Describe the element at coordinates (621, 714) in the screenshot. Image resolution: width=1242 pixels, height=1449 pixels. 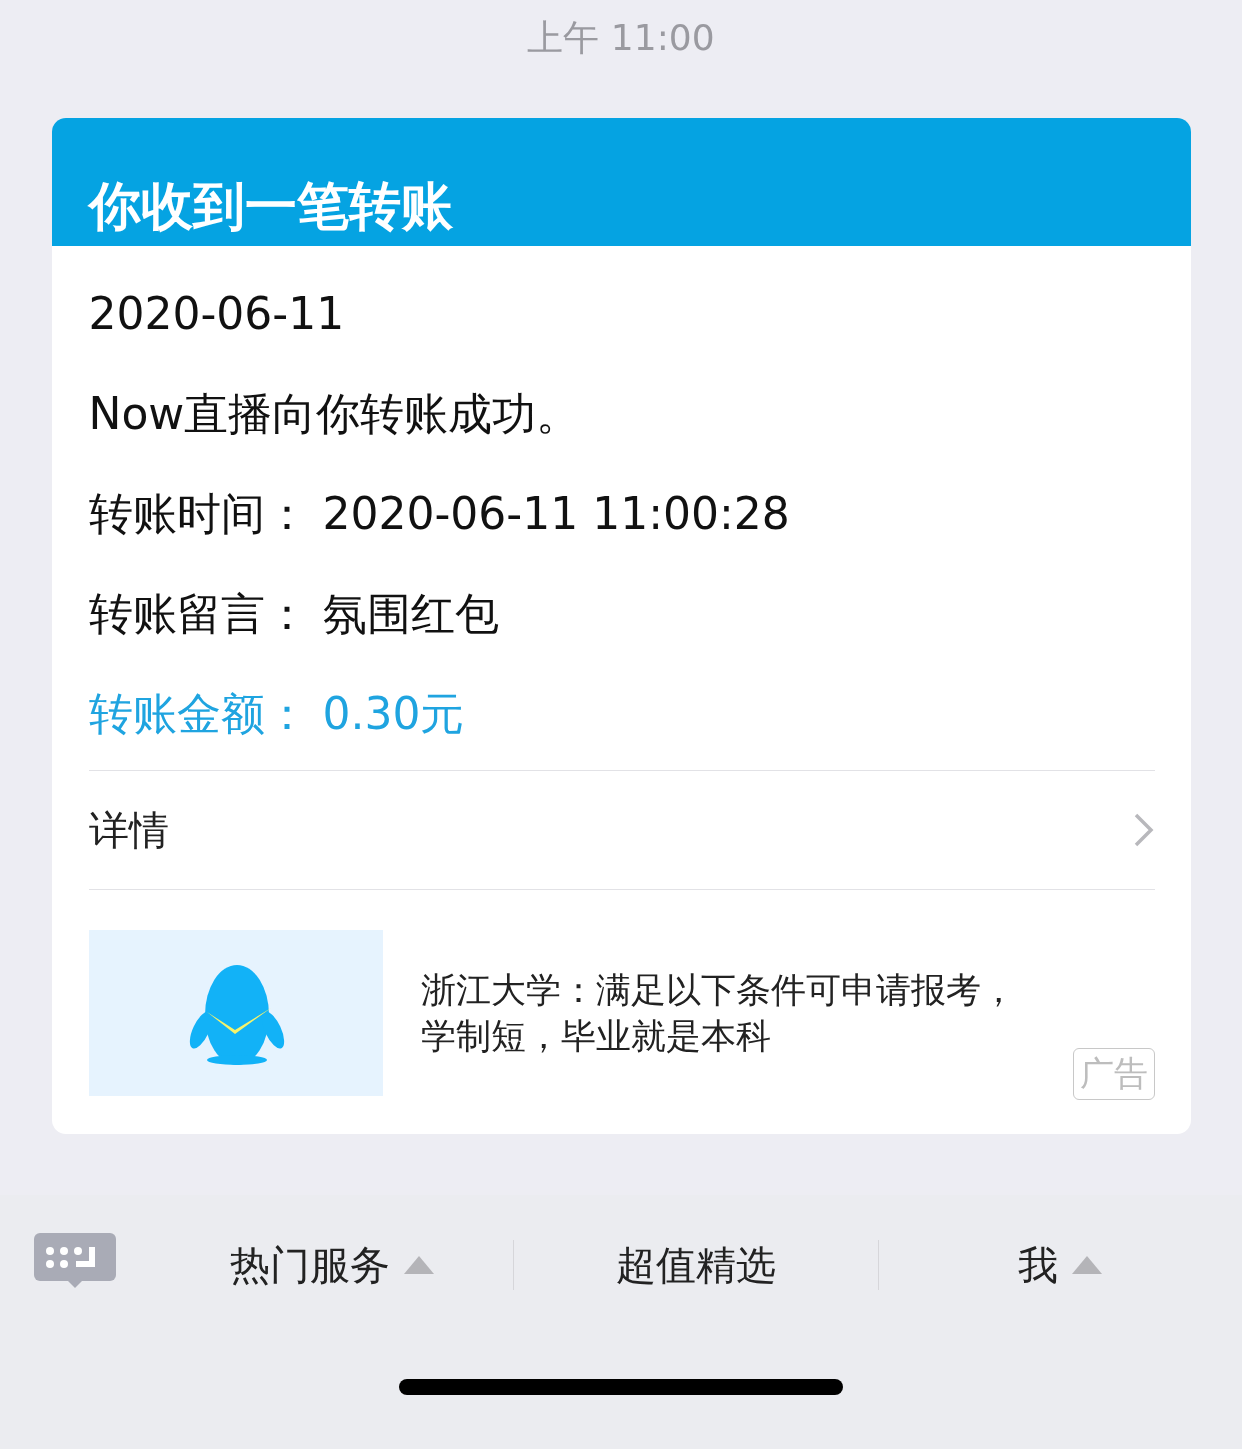
I see `transfer-field: 转账金额： 0.30元` at that location.